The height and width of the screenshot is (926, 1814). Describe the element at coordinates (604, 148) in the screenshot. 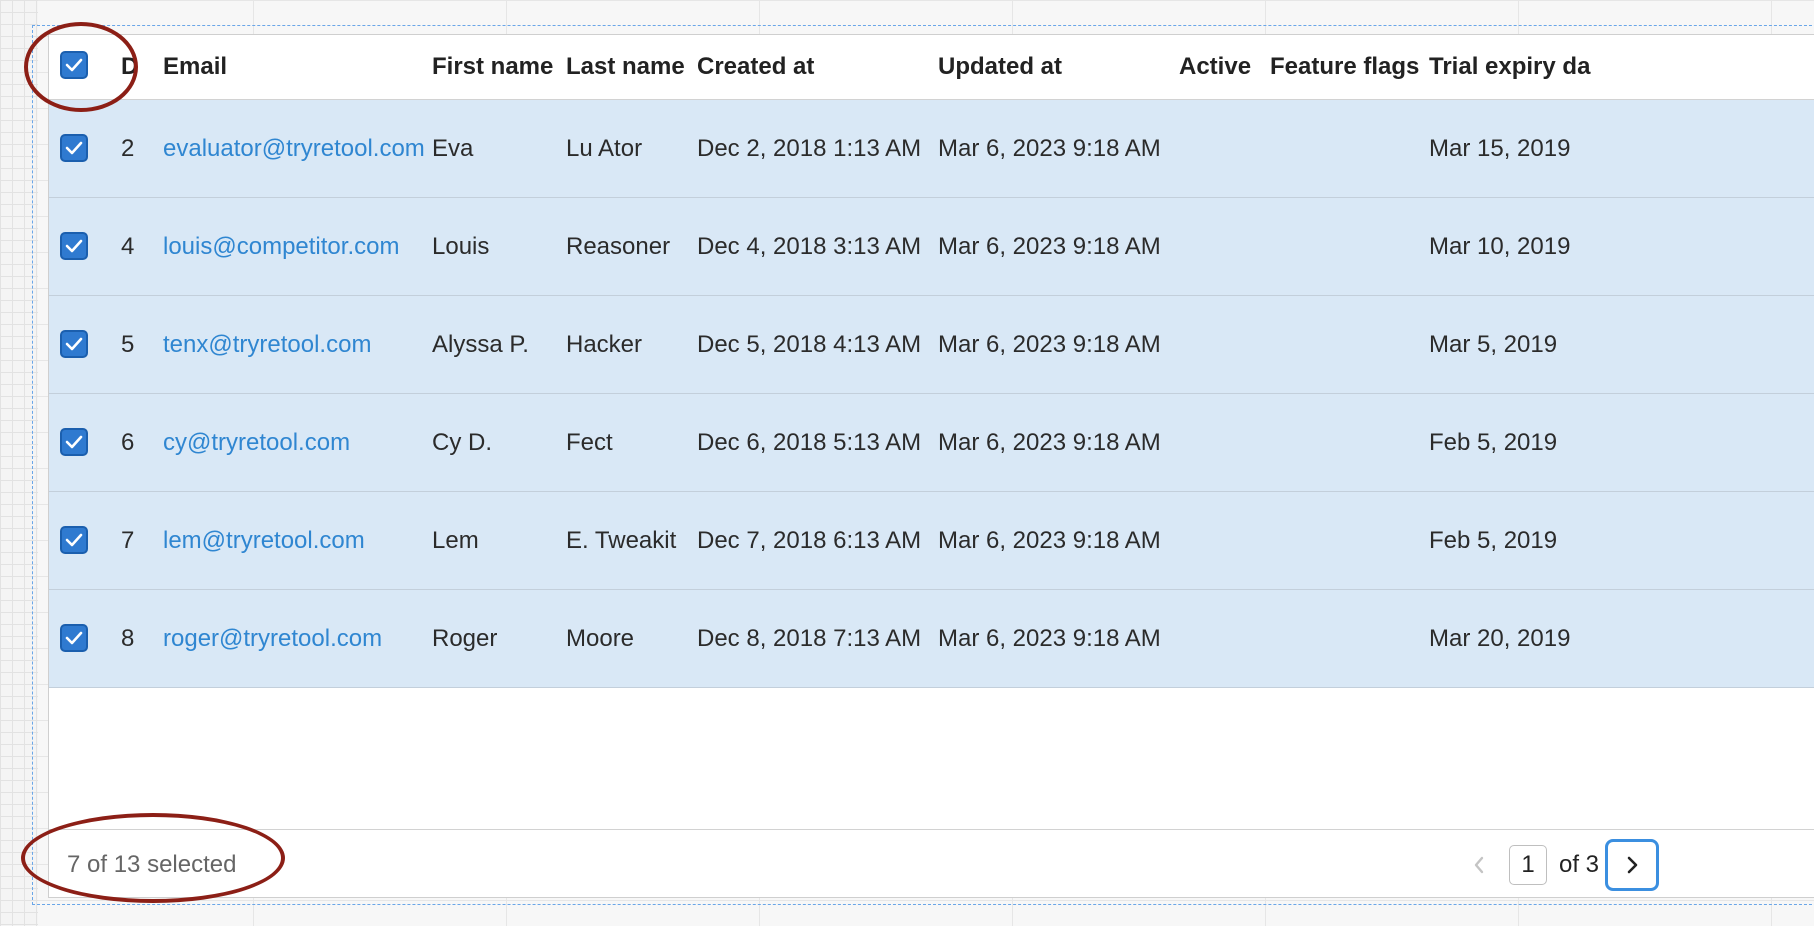

I see `cell-last-name: Lu Ator` at that location.